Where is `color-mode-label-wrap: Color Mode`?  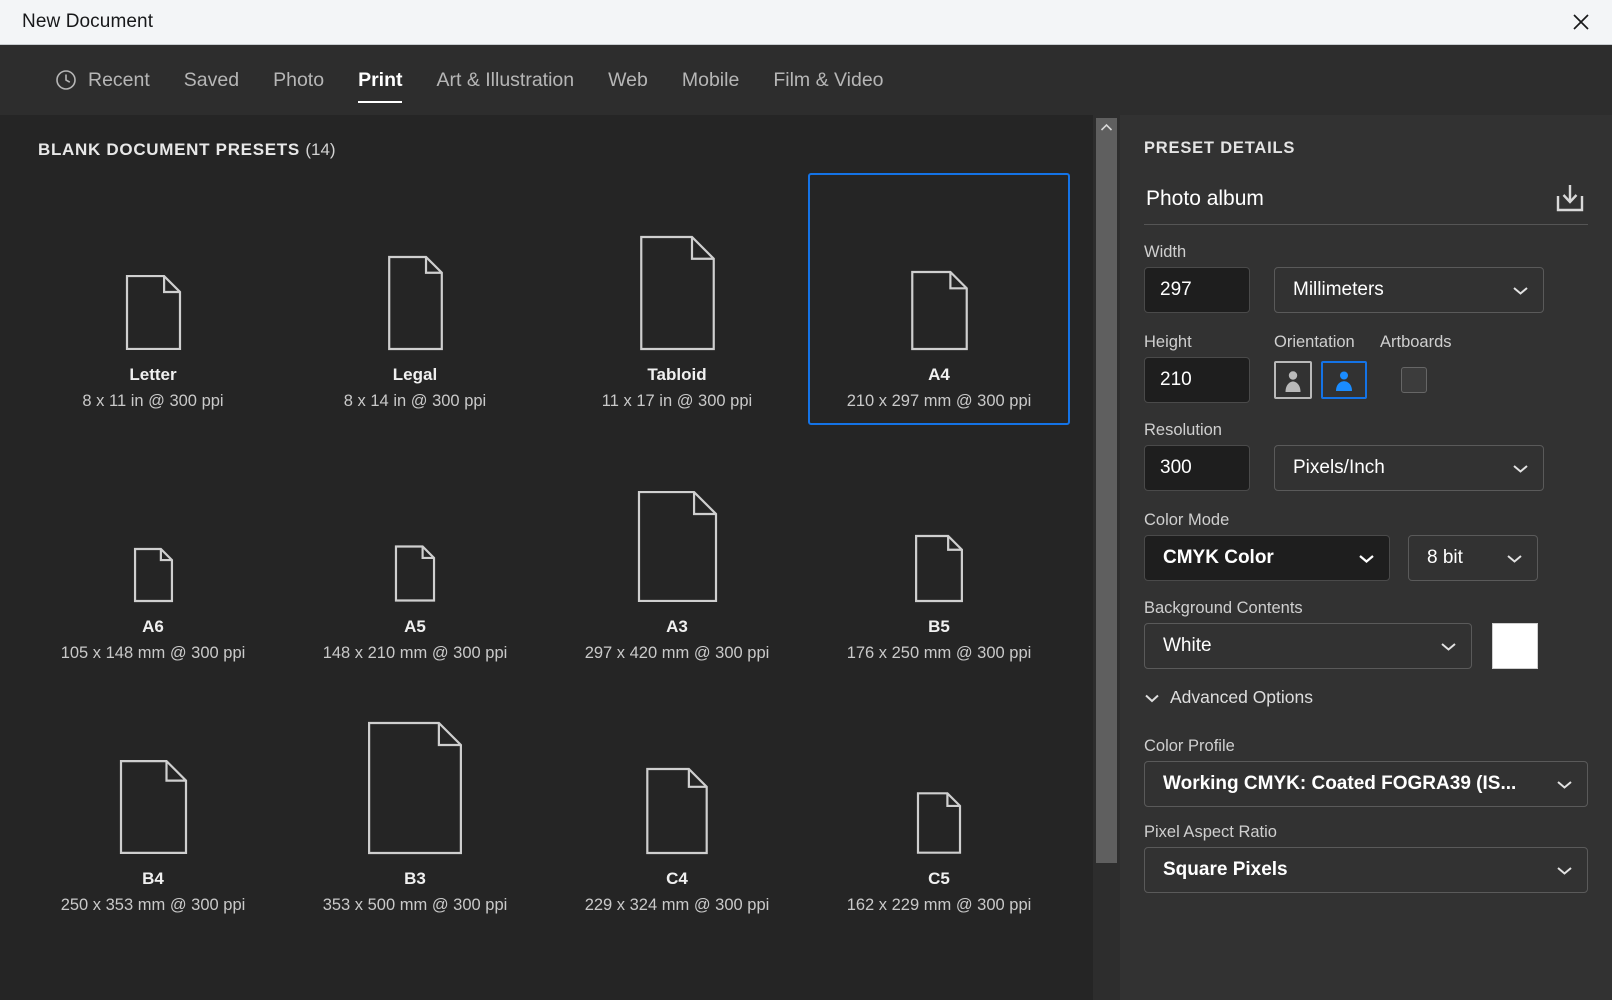 color-mode-label-wrap: Color Mode is located at coordinates (1186, 520).